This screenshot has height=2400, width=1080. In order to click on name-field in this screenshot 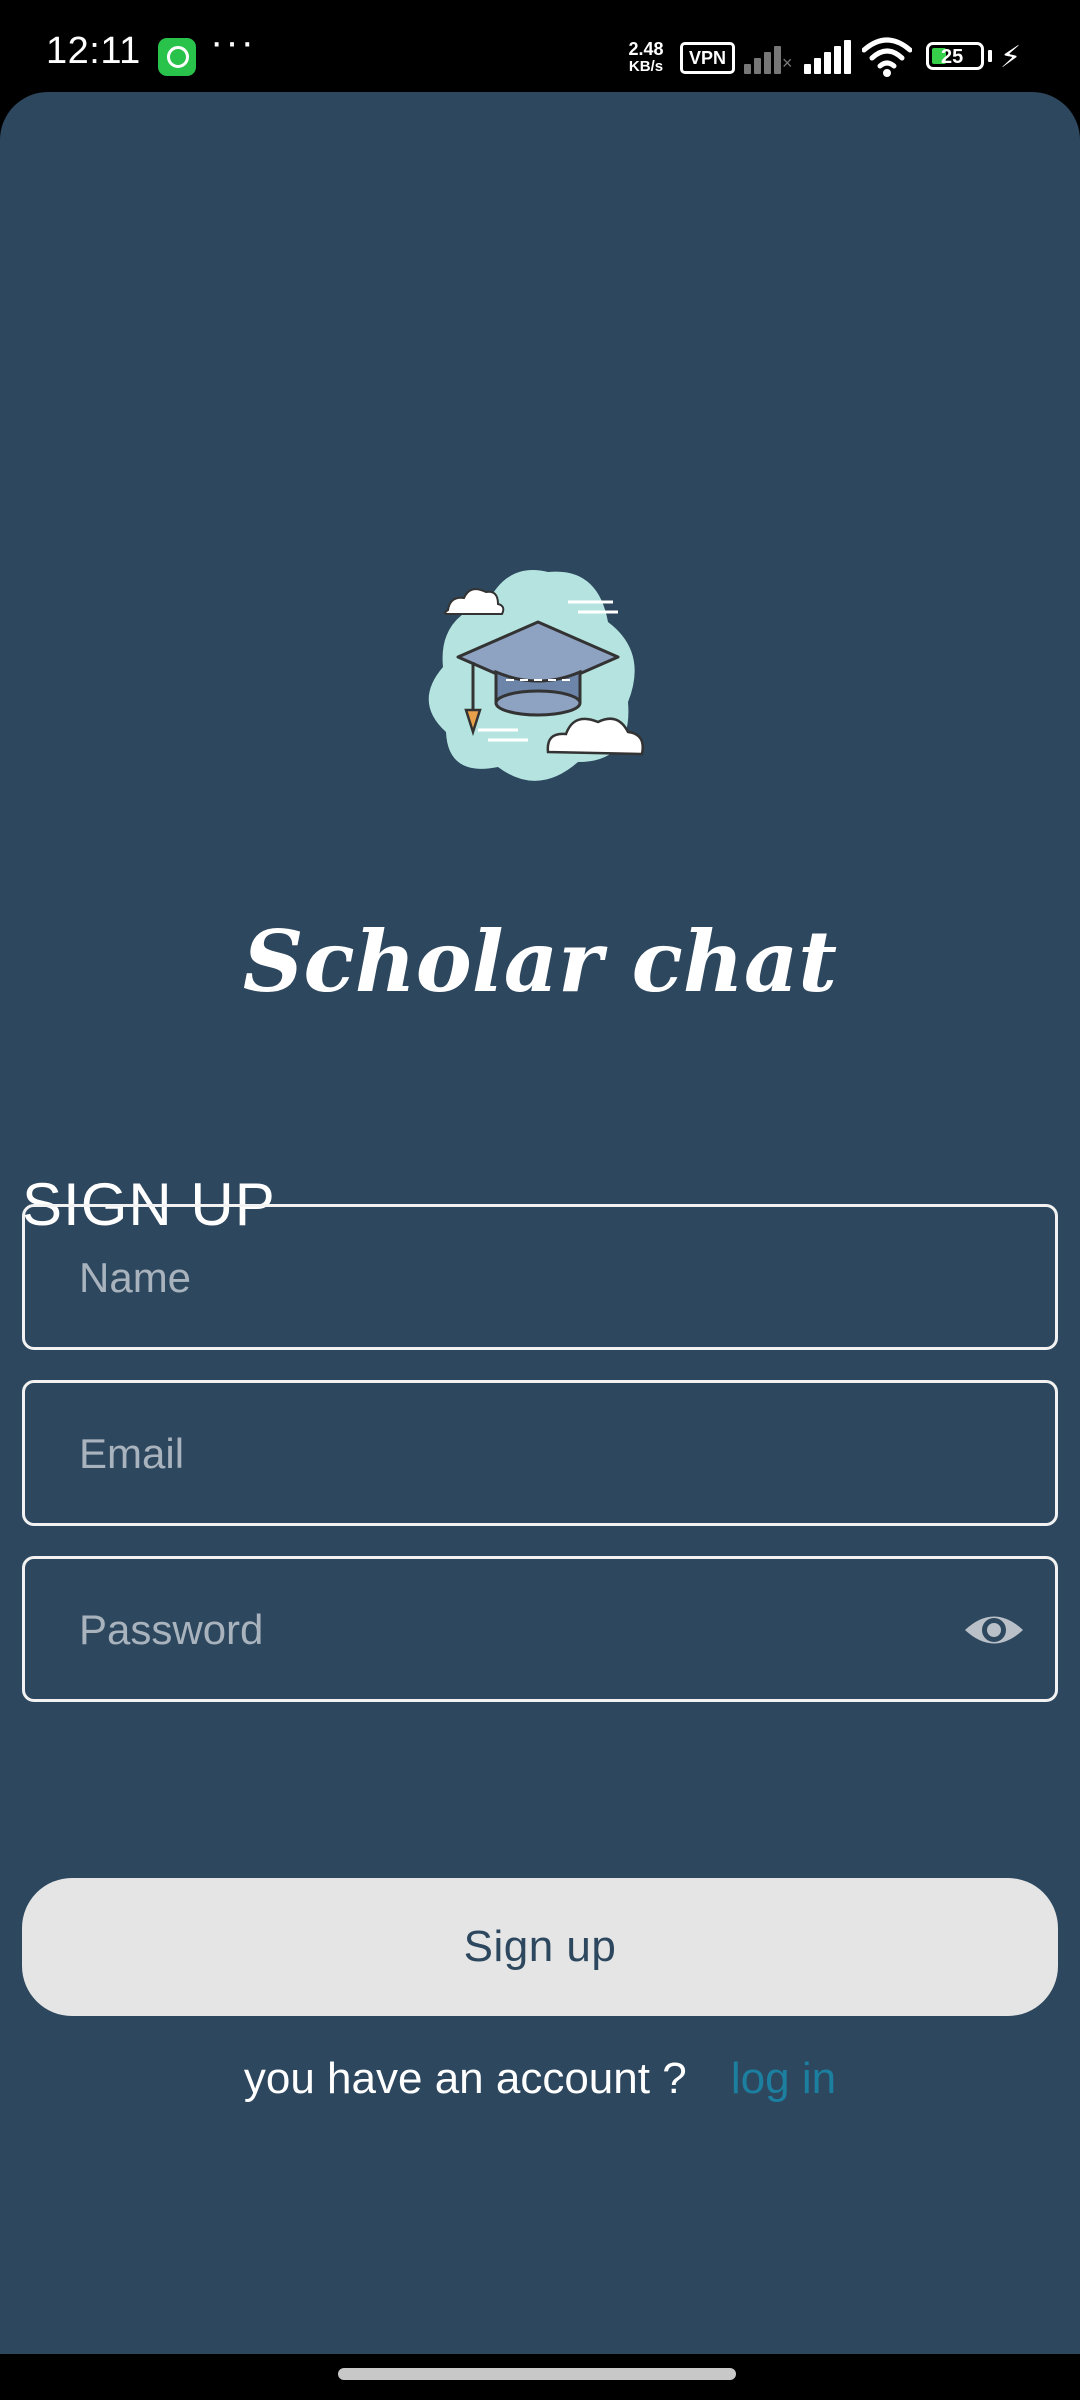, I will do `click(540, 1277)`.